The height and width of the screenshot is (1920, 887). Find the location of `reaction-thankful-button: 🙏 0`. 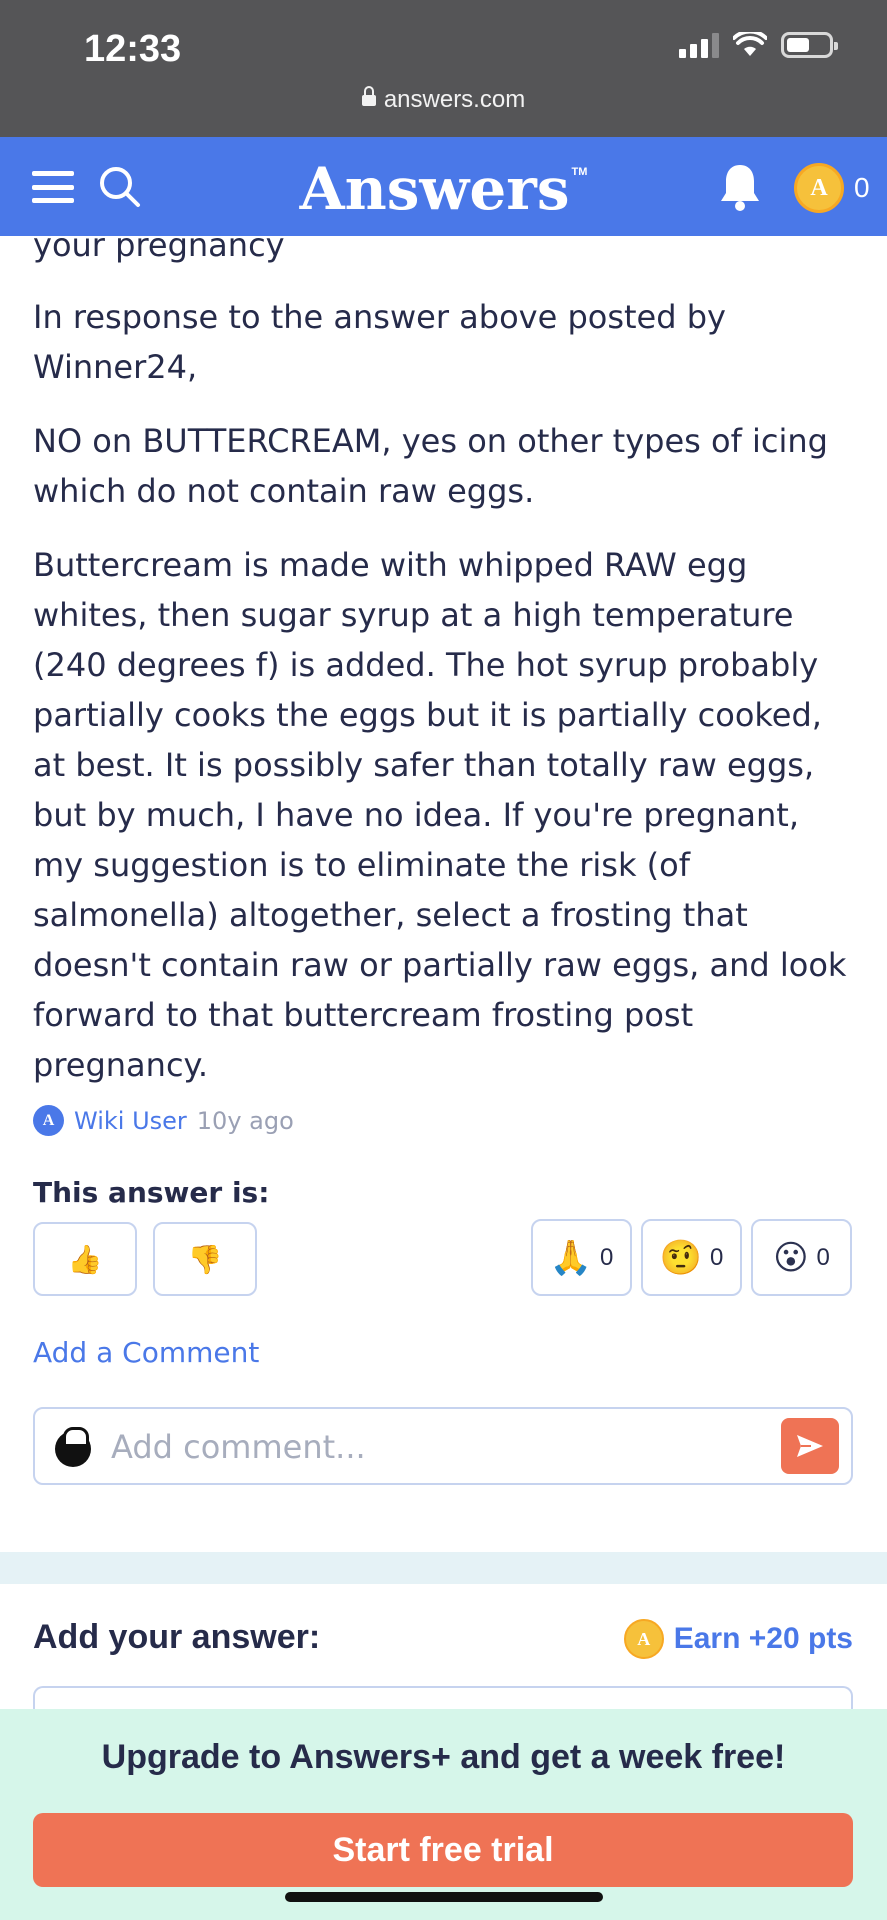

reaction-thankful-button: 🙏 0 is located at coordinates (581, 1257).